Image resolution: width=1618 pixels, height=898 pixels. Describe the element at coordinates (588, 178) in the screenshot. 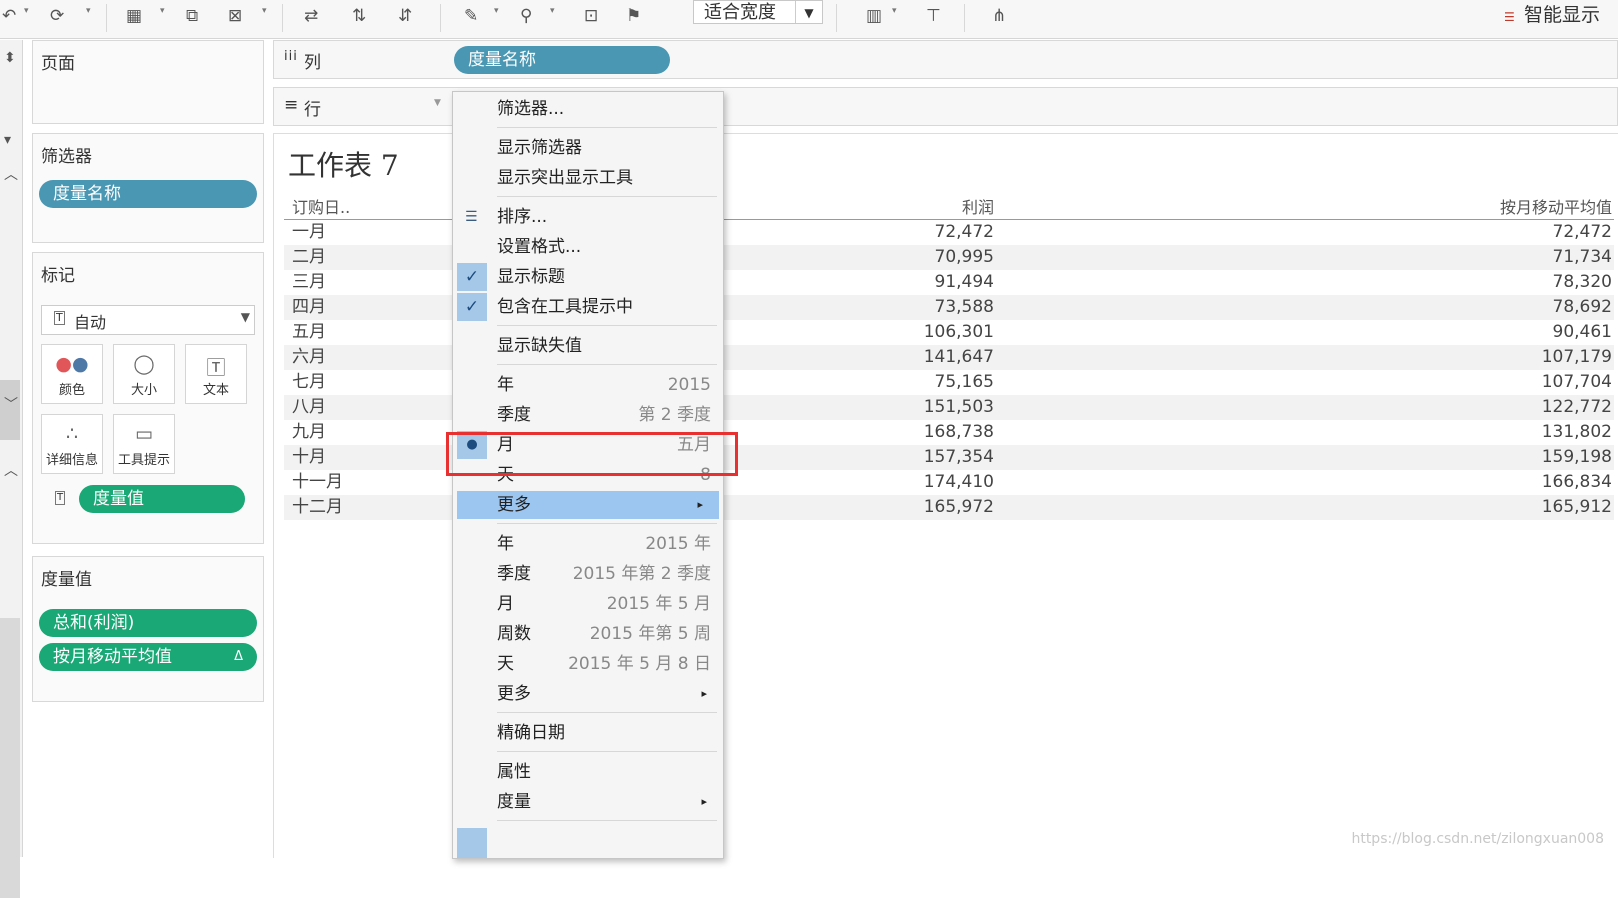

I see `menu-item-show-highlighter: 显示突出显示工具` at that location.